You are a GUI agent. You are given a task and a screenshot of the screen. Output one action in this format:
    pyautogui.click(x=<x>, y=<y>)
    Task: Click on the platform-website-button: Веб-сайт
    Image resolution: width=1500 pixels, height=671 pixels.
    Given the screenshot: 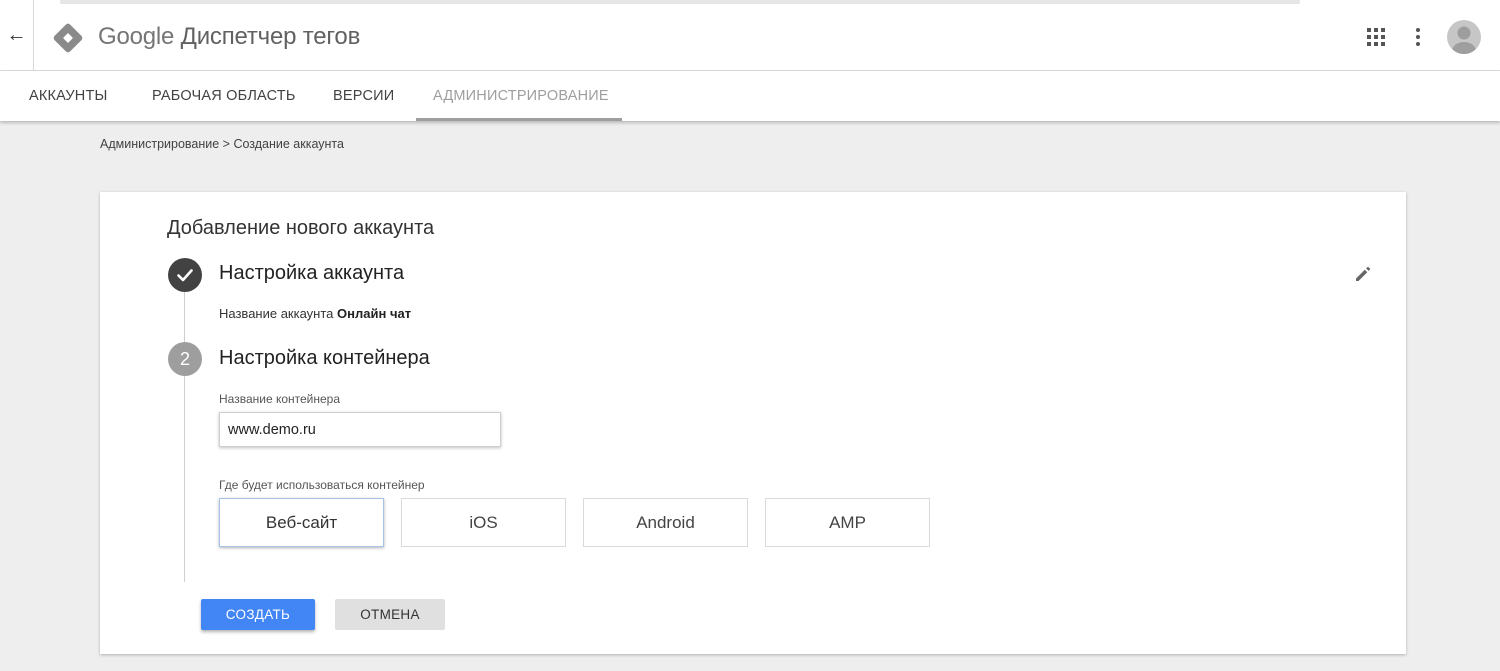 What is the action you would take?
    pyautogui.click(x=301, y=522)
    